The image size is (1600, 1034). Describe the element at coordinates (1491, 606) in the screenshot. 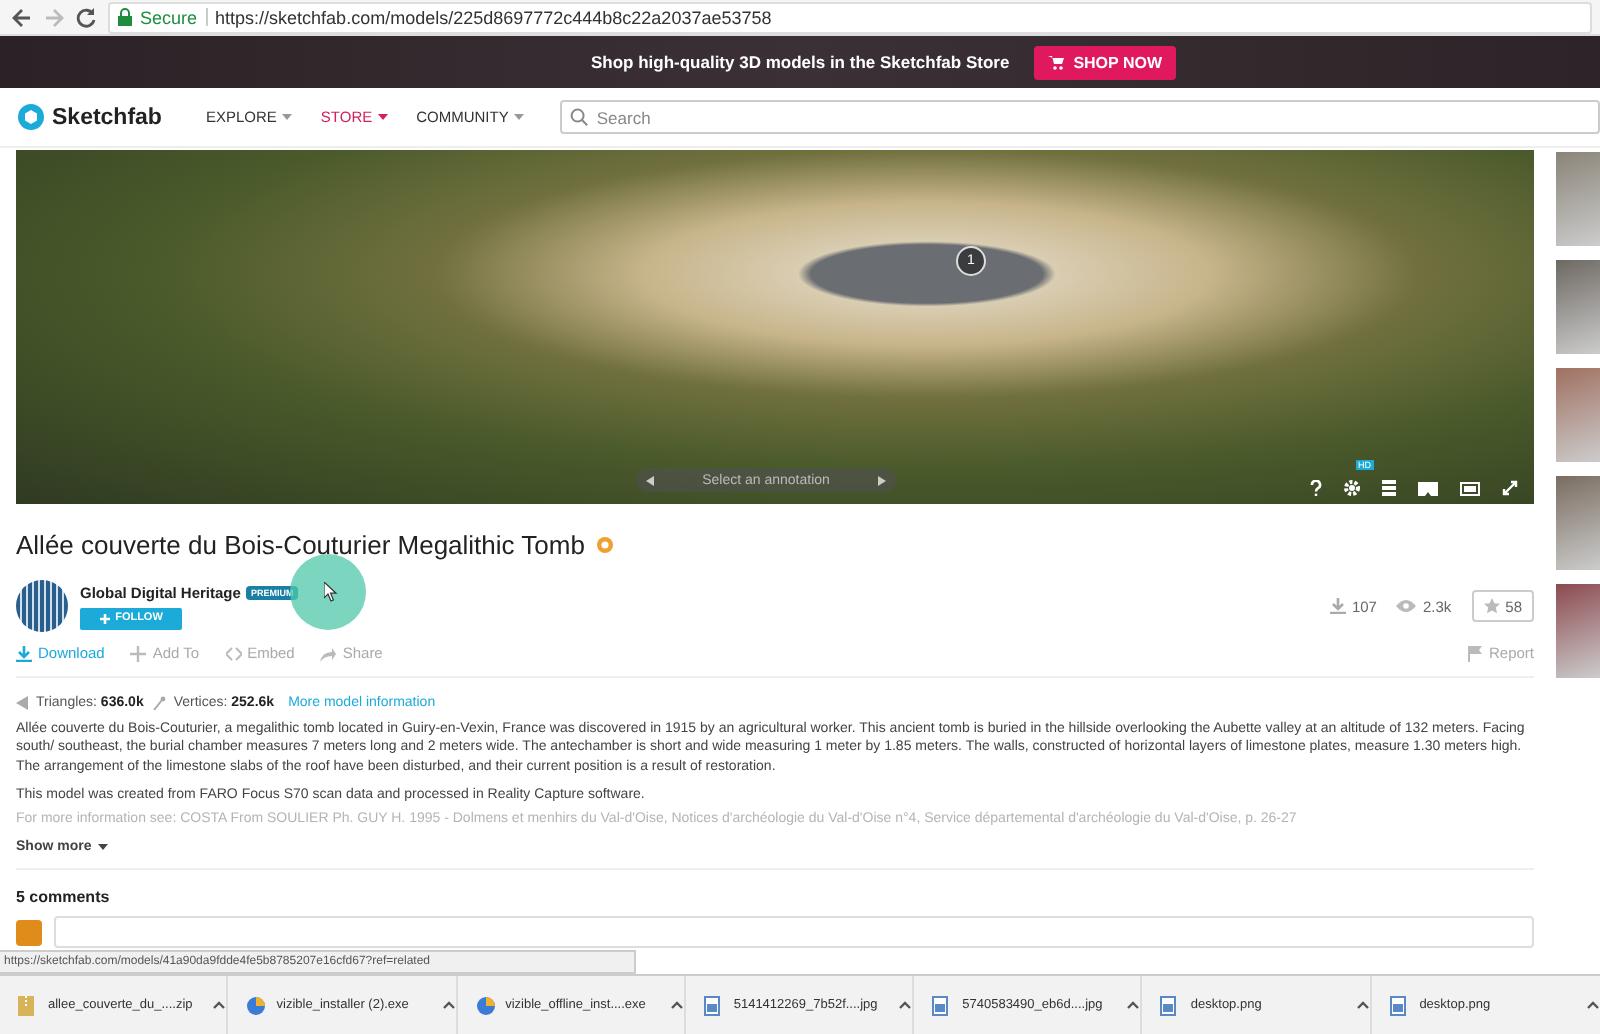

I see `star-icon` at that location.